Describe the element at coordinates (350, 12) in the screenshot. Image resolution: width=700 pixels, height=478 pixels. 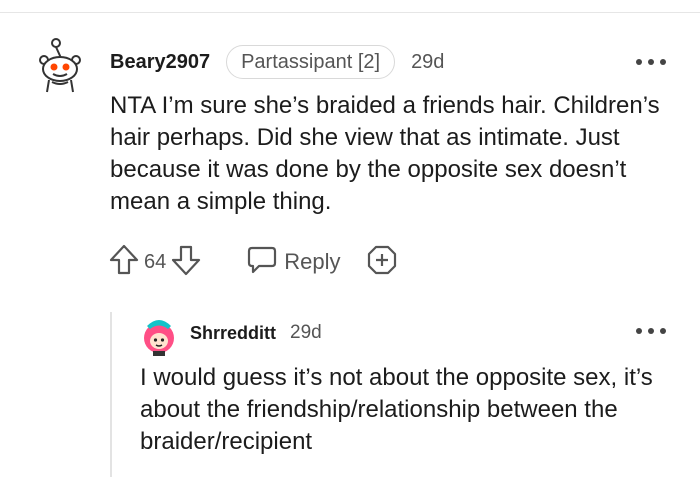
I see `top-divider` at that location.